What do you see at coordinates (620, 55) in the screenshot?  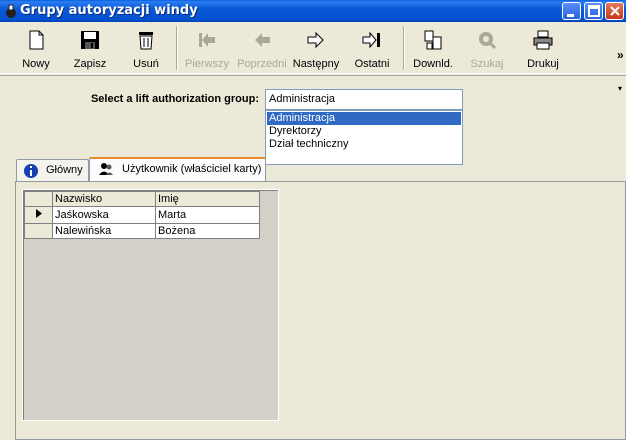 I see `toolbar-overflow-button: »` at bounding box center [620, 55].